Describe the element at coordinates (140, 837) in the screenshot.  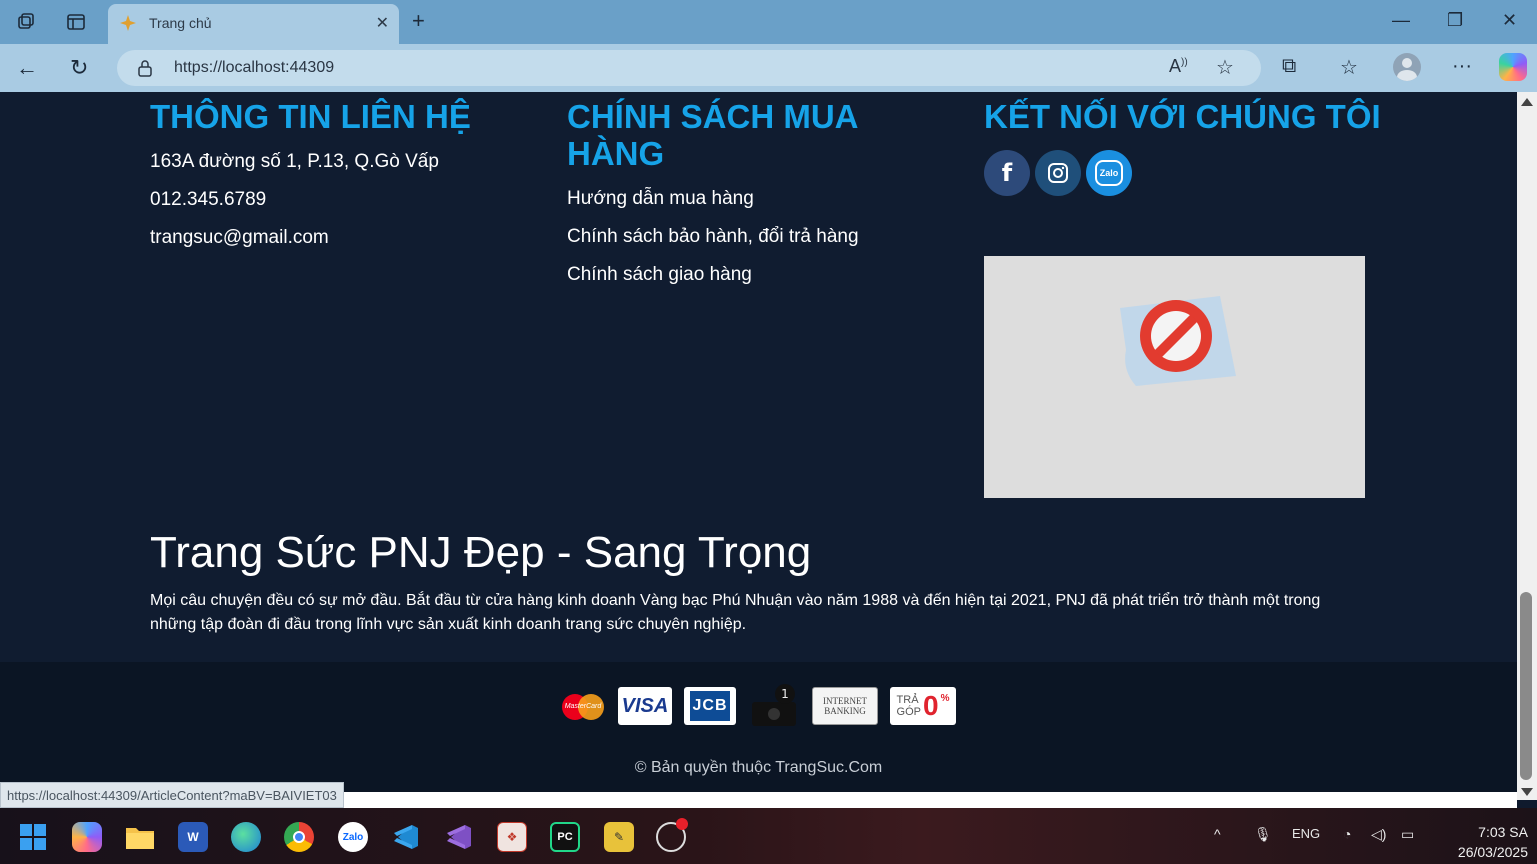
I see `file-explorer-icon` at that location.